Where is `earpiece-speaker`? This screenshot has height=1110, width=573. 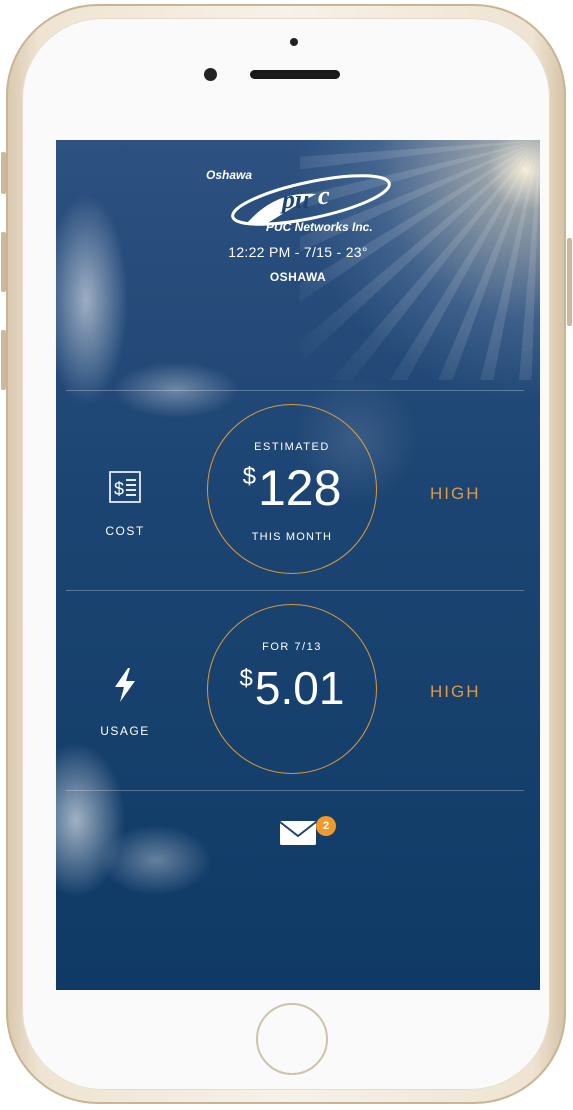
earpiece-speaker is located at coordinates (295, 74).